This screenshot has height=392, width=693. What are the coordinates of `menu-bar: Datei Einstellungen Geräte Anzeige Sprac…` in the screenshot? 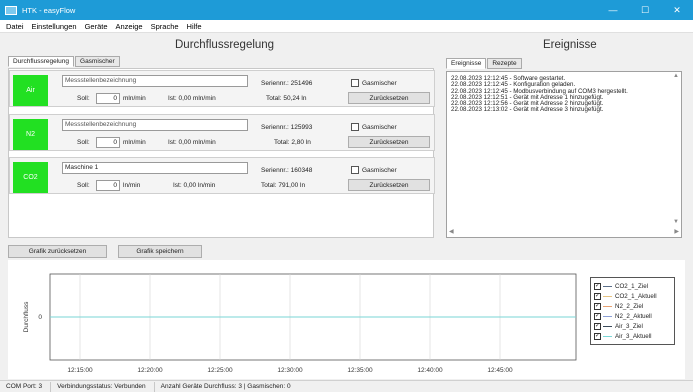 It's located at (346, 26).